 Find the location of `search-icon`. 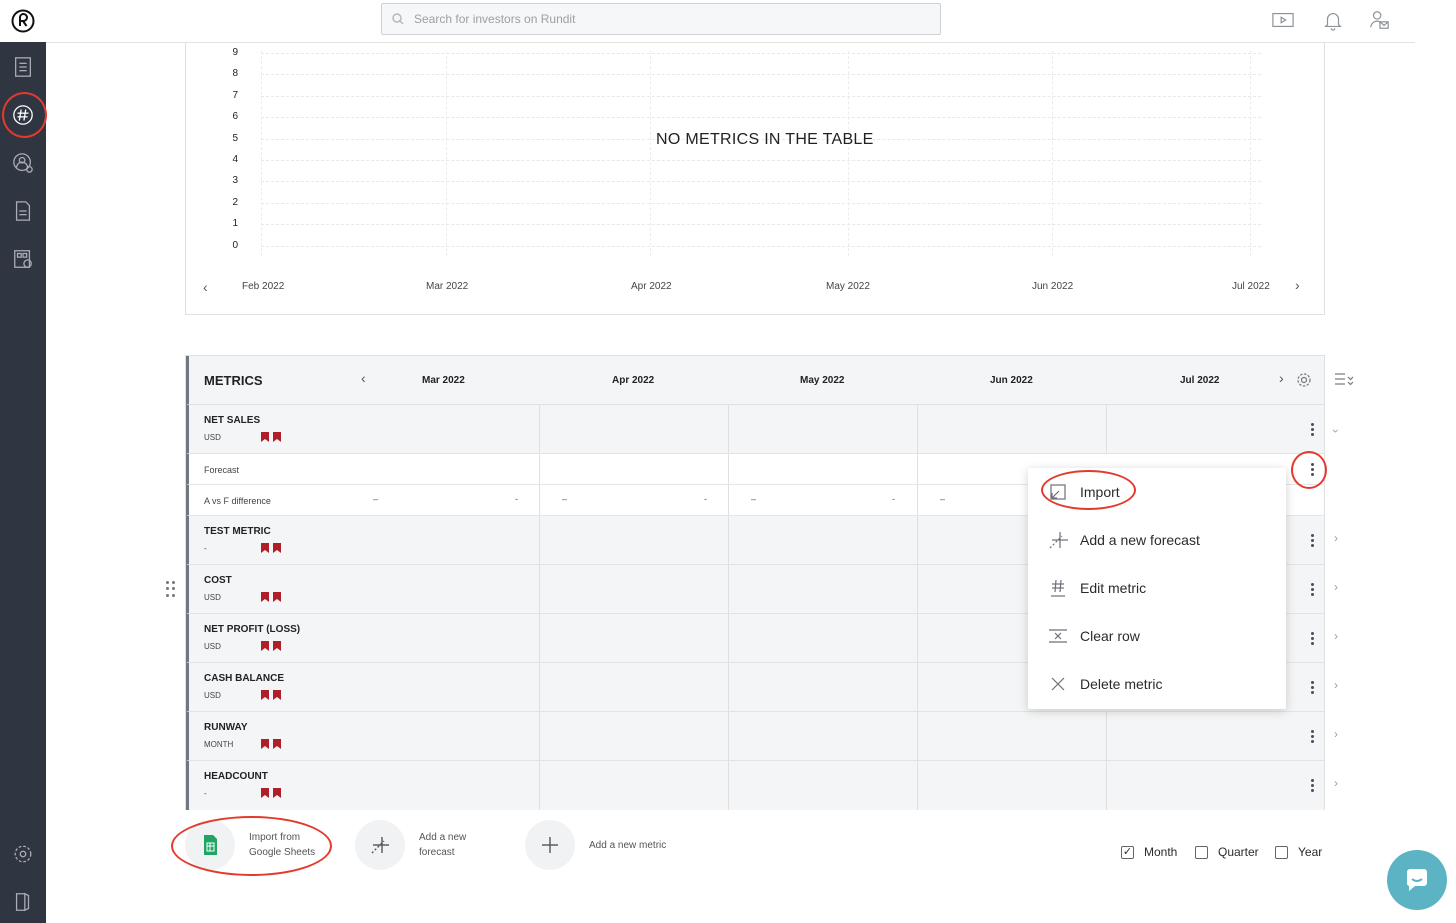

search-icon is located at coordinates (398, 19).